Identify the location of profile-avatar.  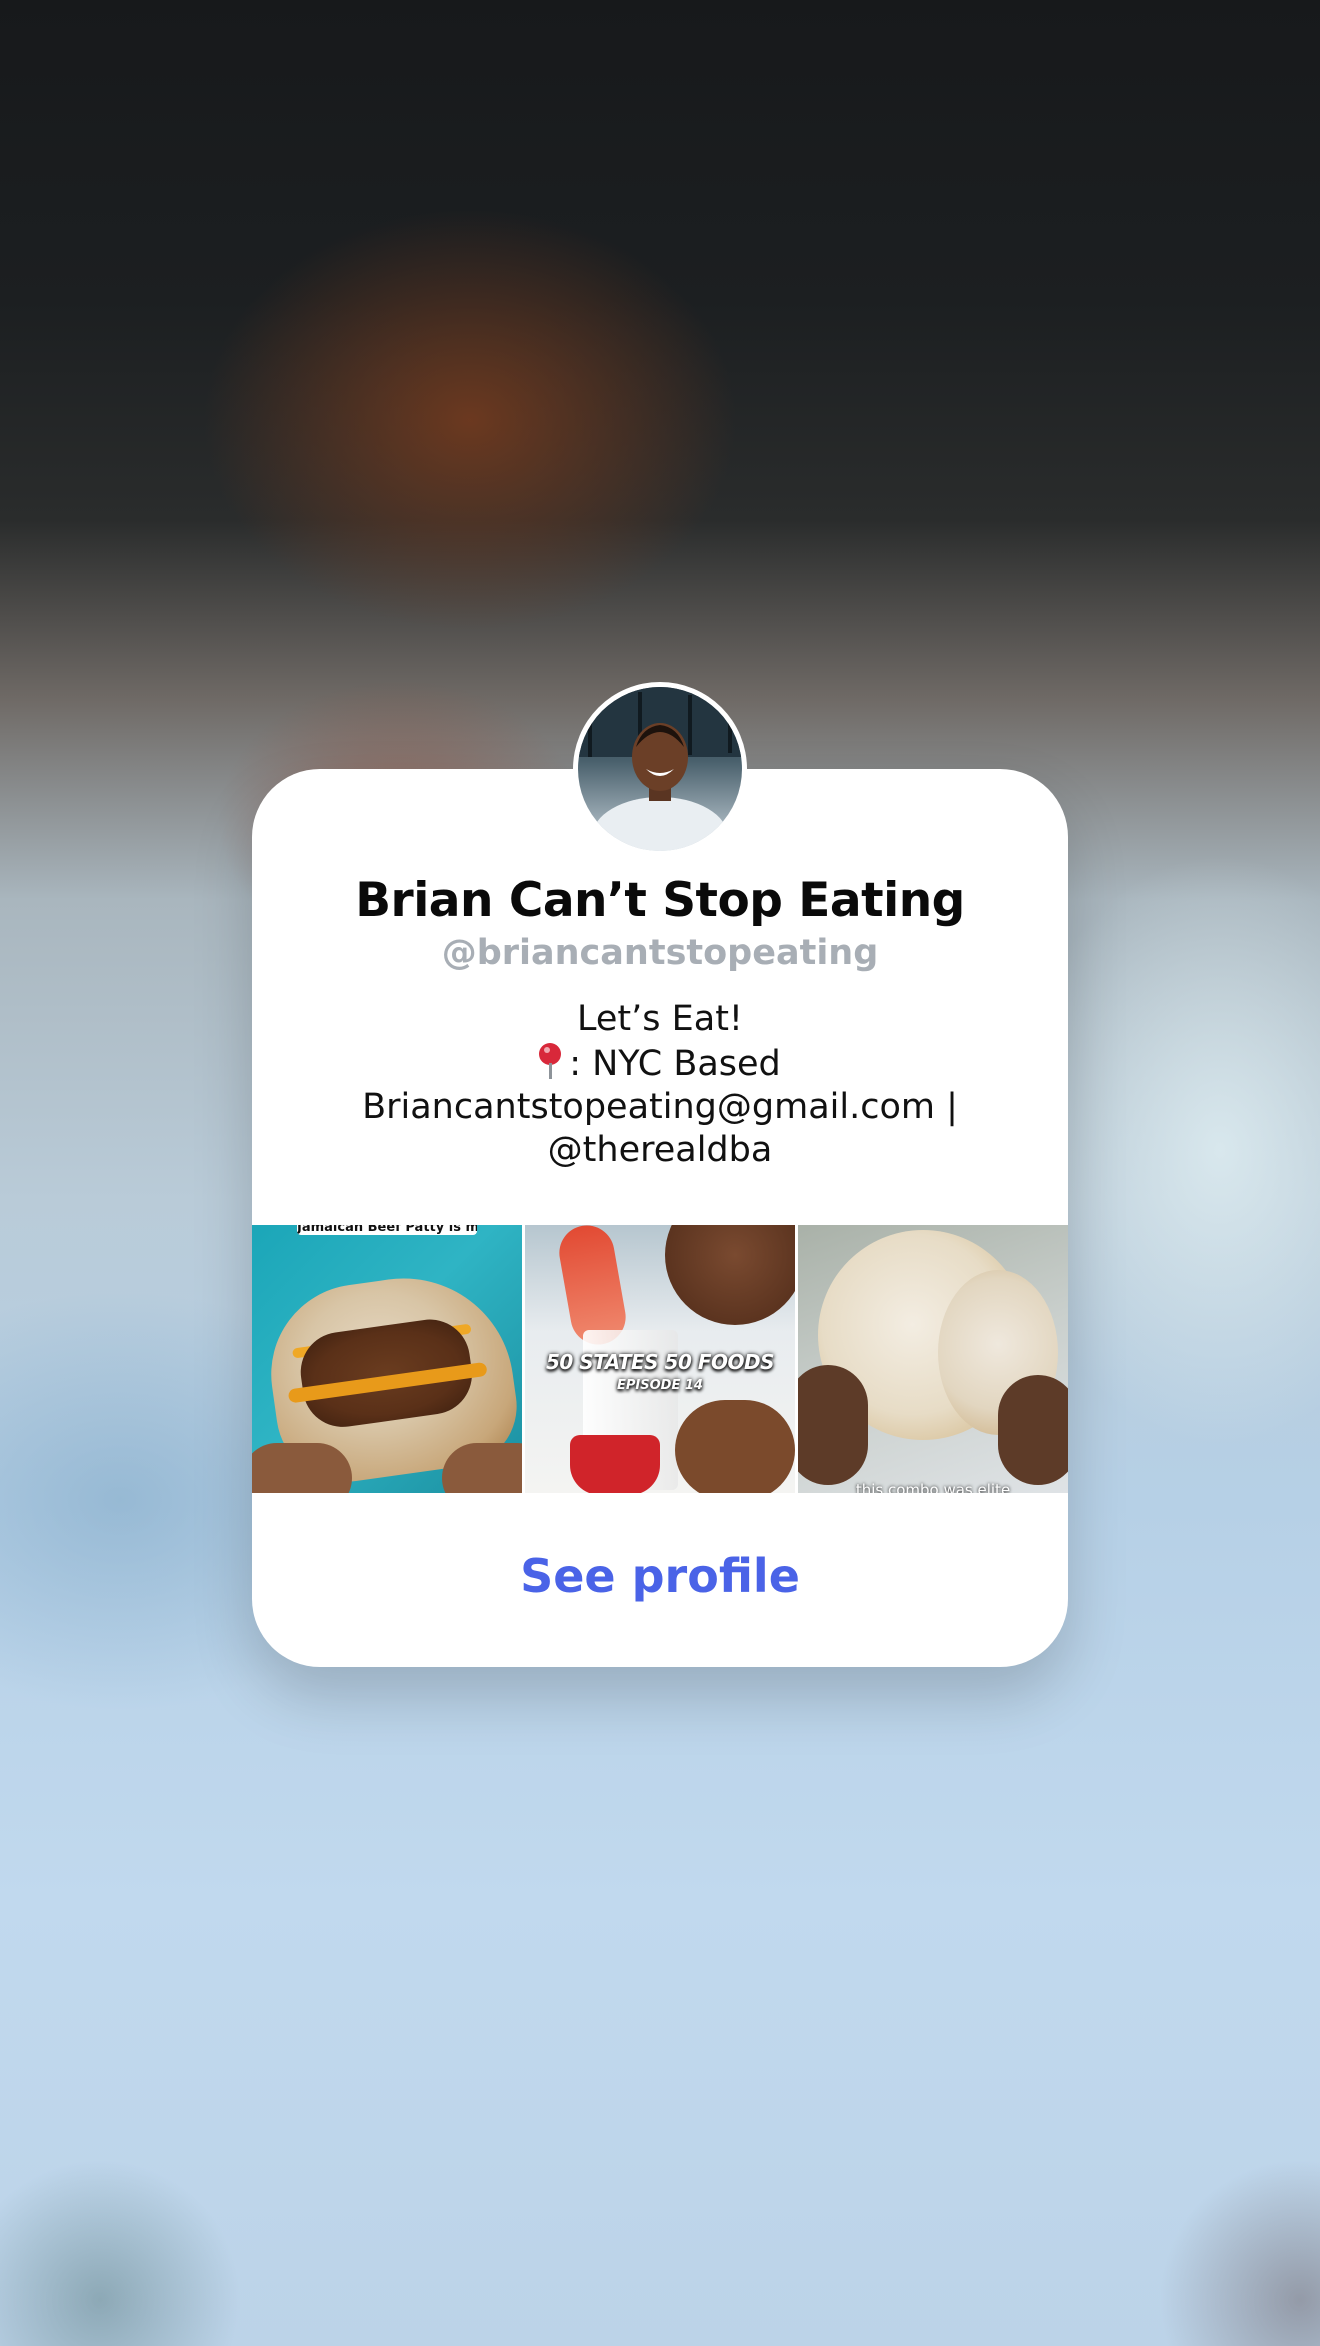
(660, 769).